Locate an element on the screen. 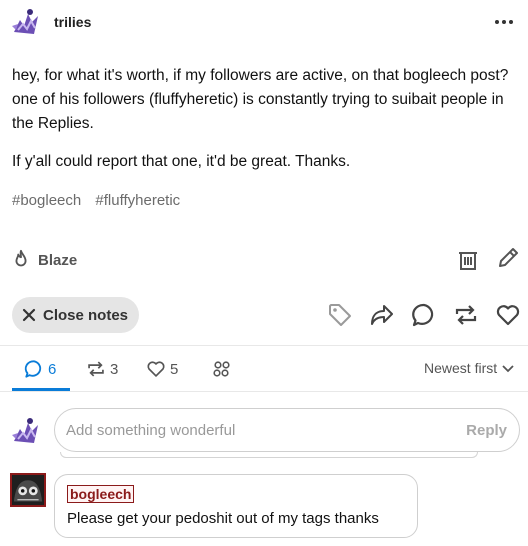  tag-link: #fluffyheretic is located at coordinates (137, 200).